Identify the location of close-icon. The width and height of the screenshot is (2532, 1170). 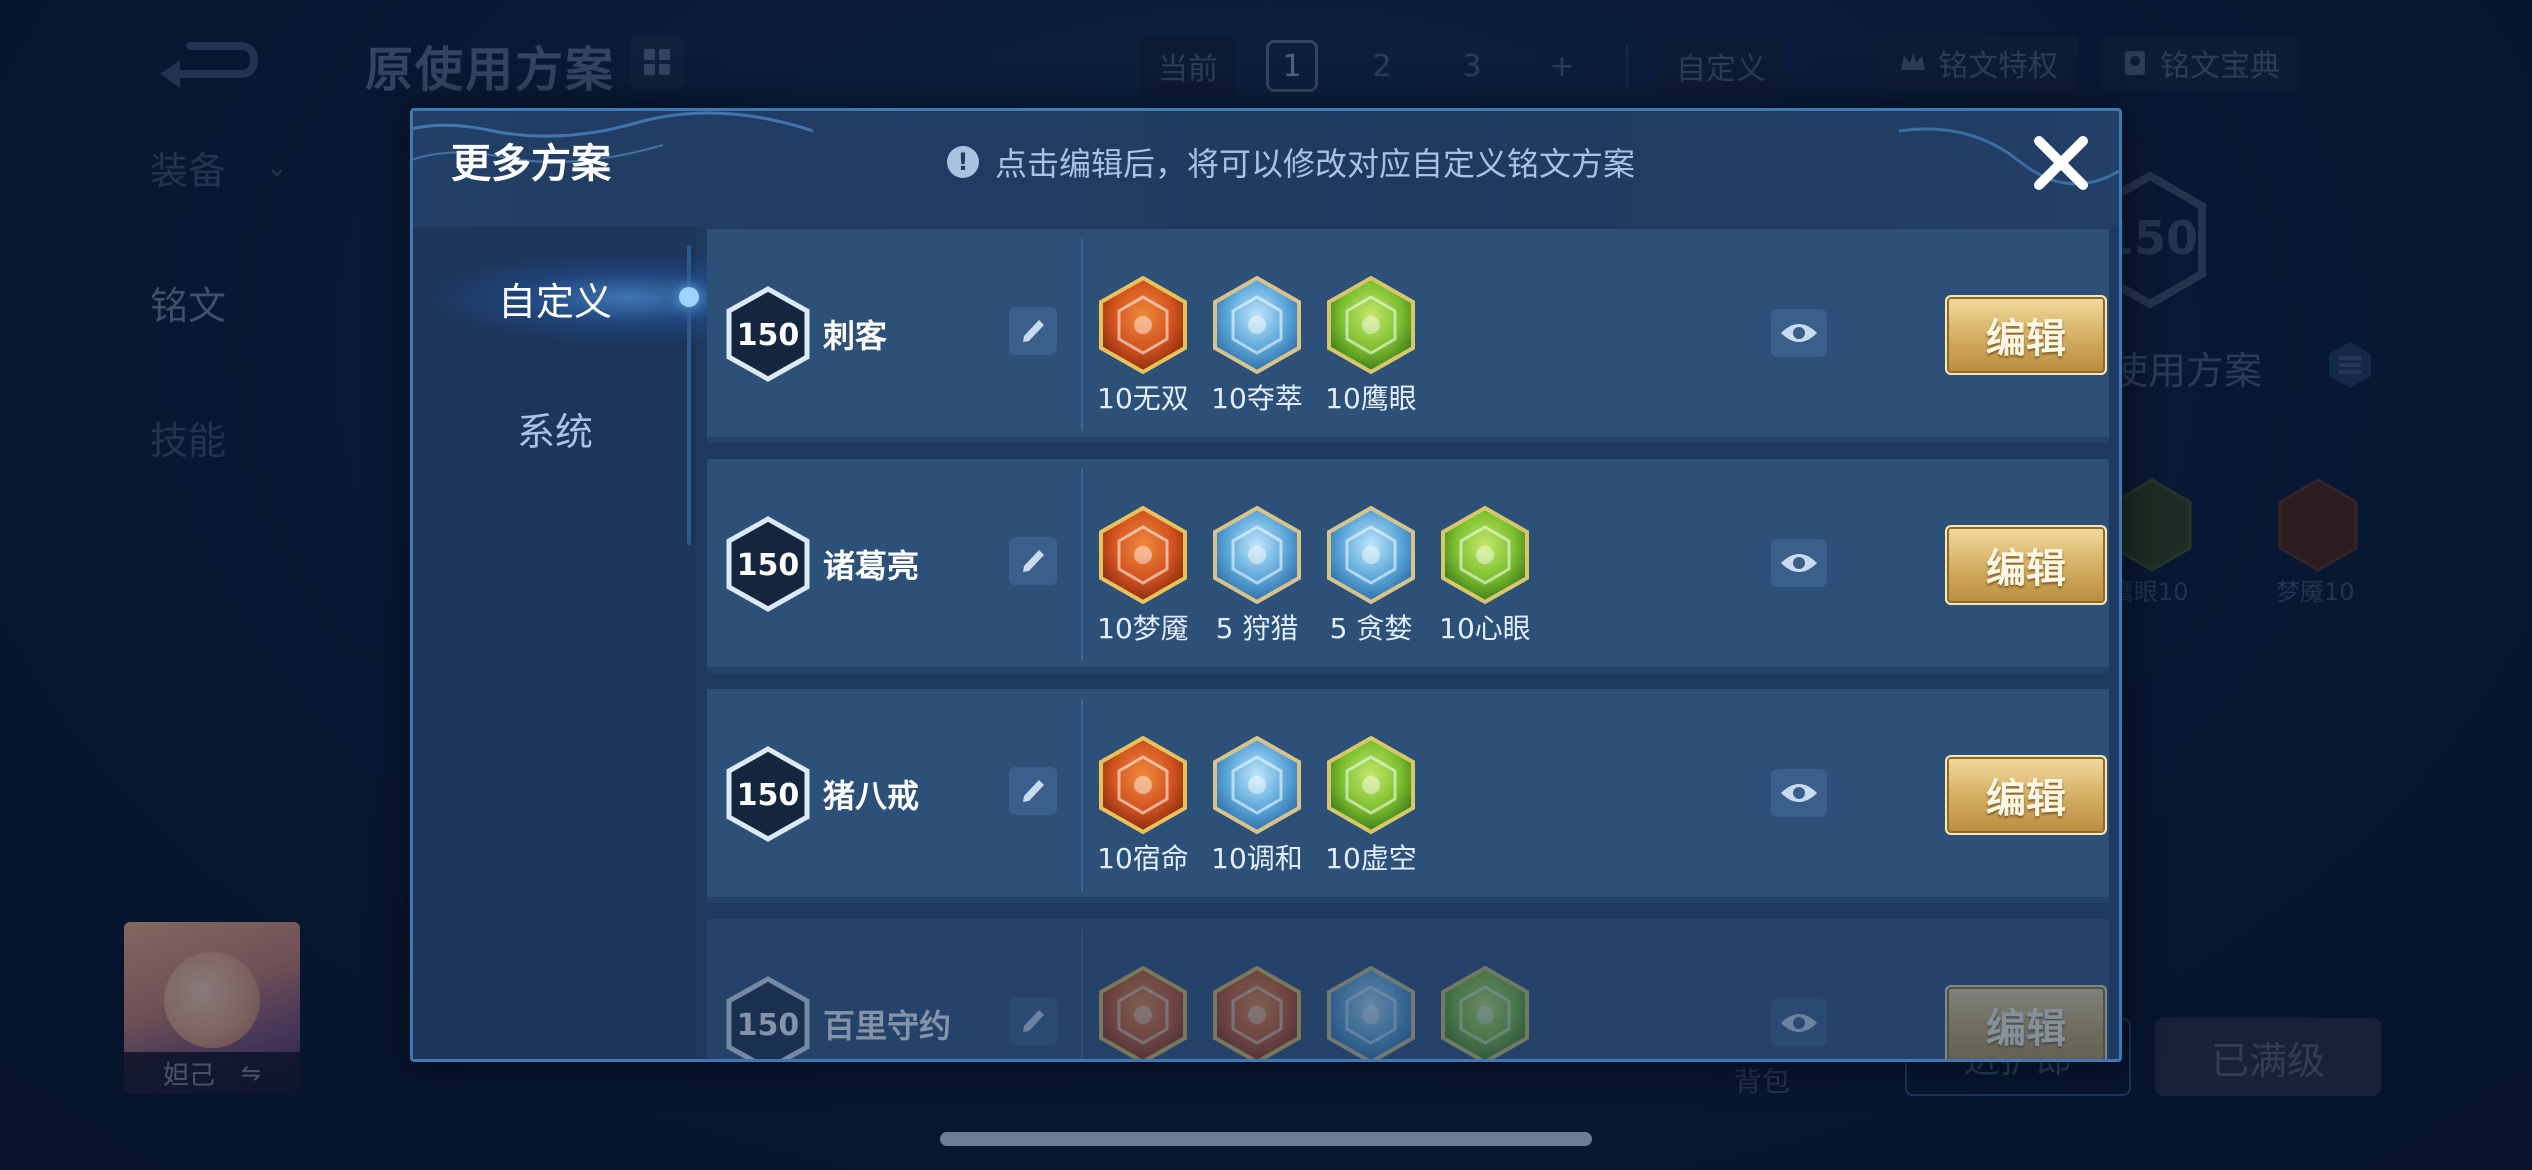
(2061, 163).